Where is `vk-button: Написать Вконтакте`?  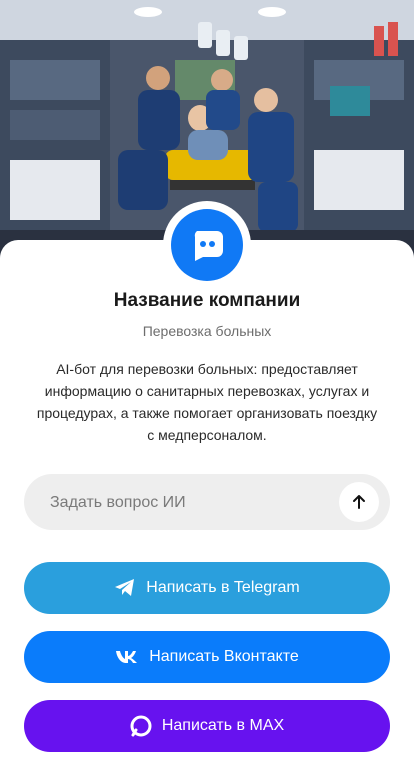
vk-button: Написать Вконтакте is located at coordinates (207, 657).